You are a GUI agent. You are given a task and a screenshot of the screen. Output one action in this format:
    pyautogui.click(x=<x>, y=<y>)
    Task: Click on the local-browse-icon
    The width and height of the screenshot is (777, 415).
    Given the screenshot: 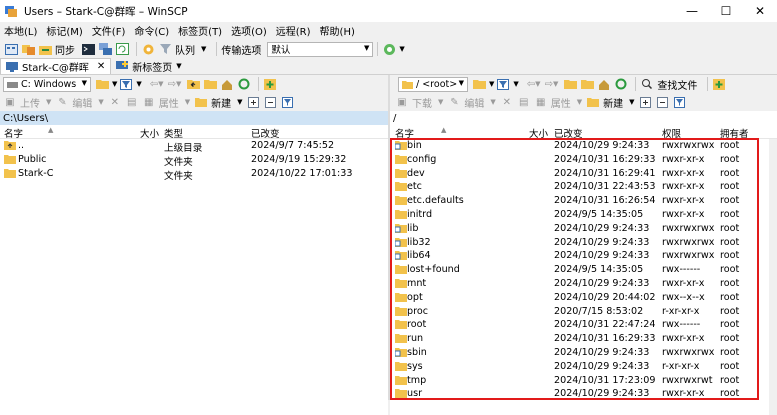 What is the action you would take?
    pyautogui.click(x=11, y=49)
    